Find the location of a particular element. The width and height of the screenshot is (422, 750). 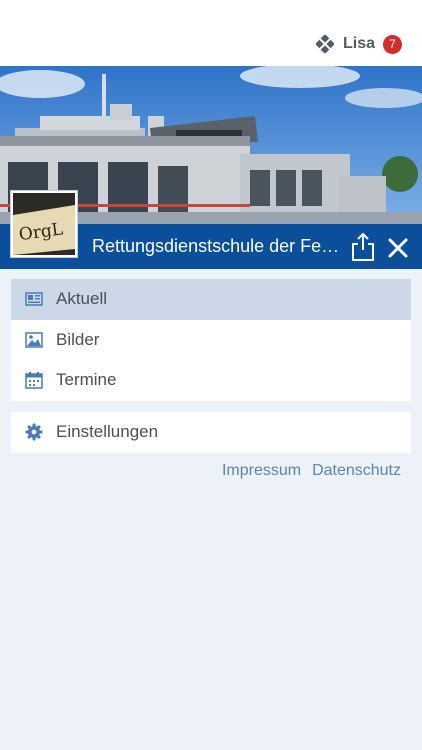

menu-label-bilder: Bilder is located at coordinates (78, 339).